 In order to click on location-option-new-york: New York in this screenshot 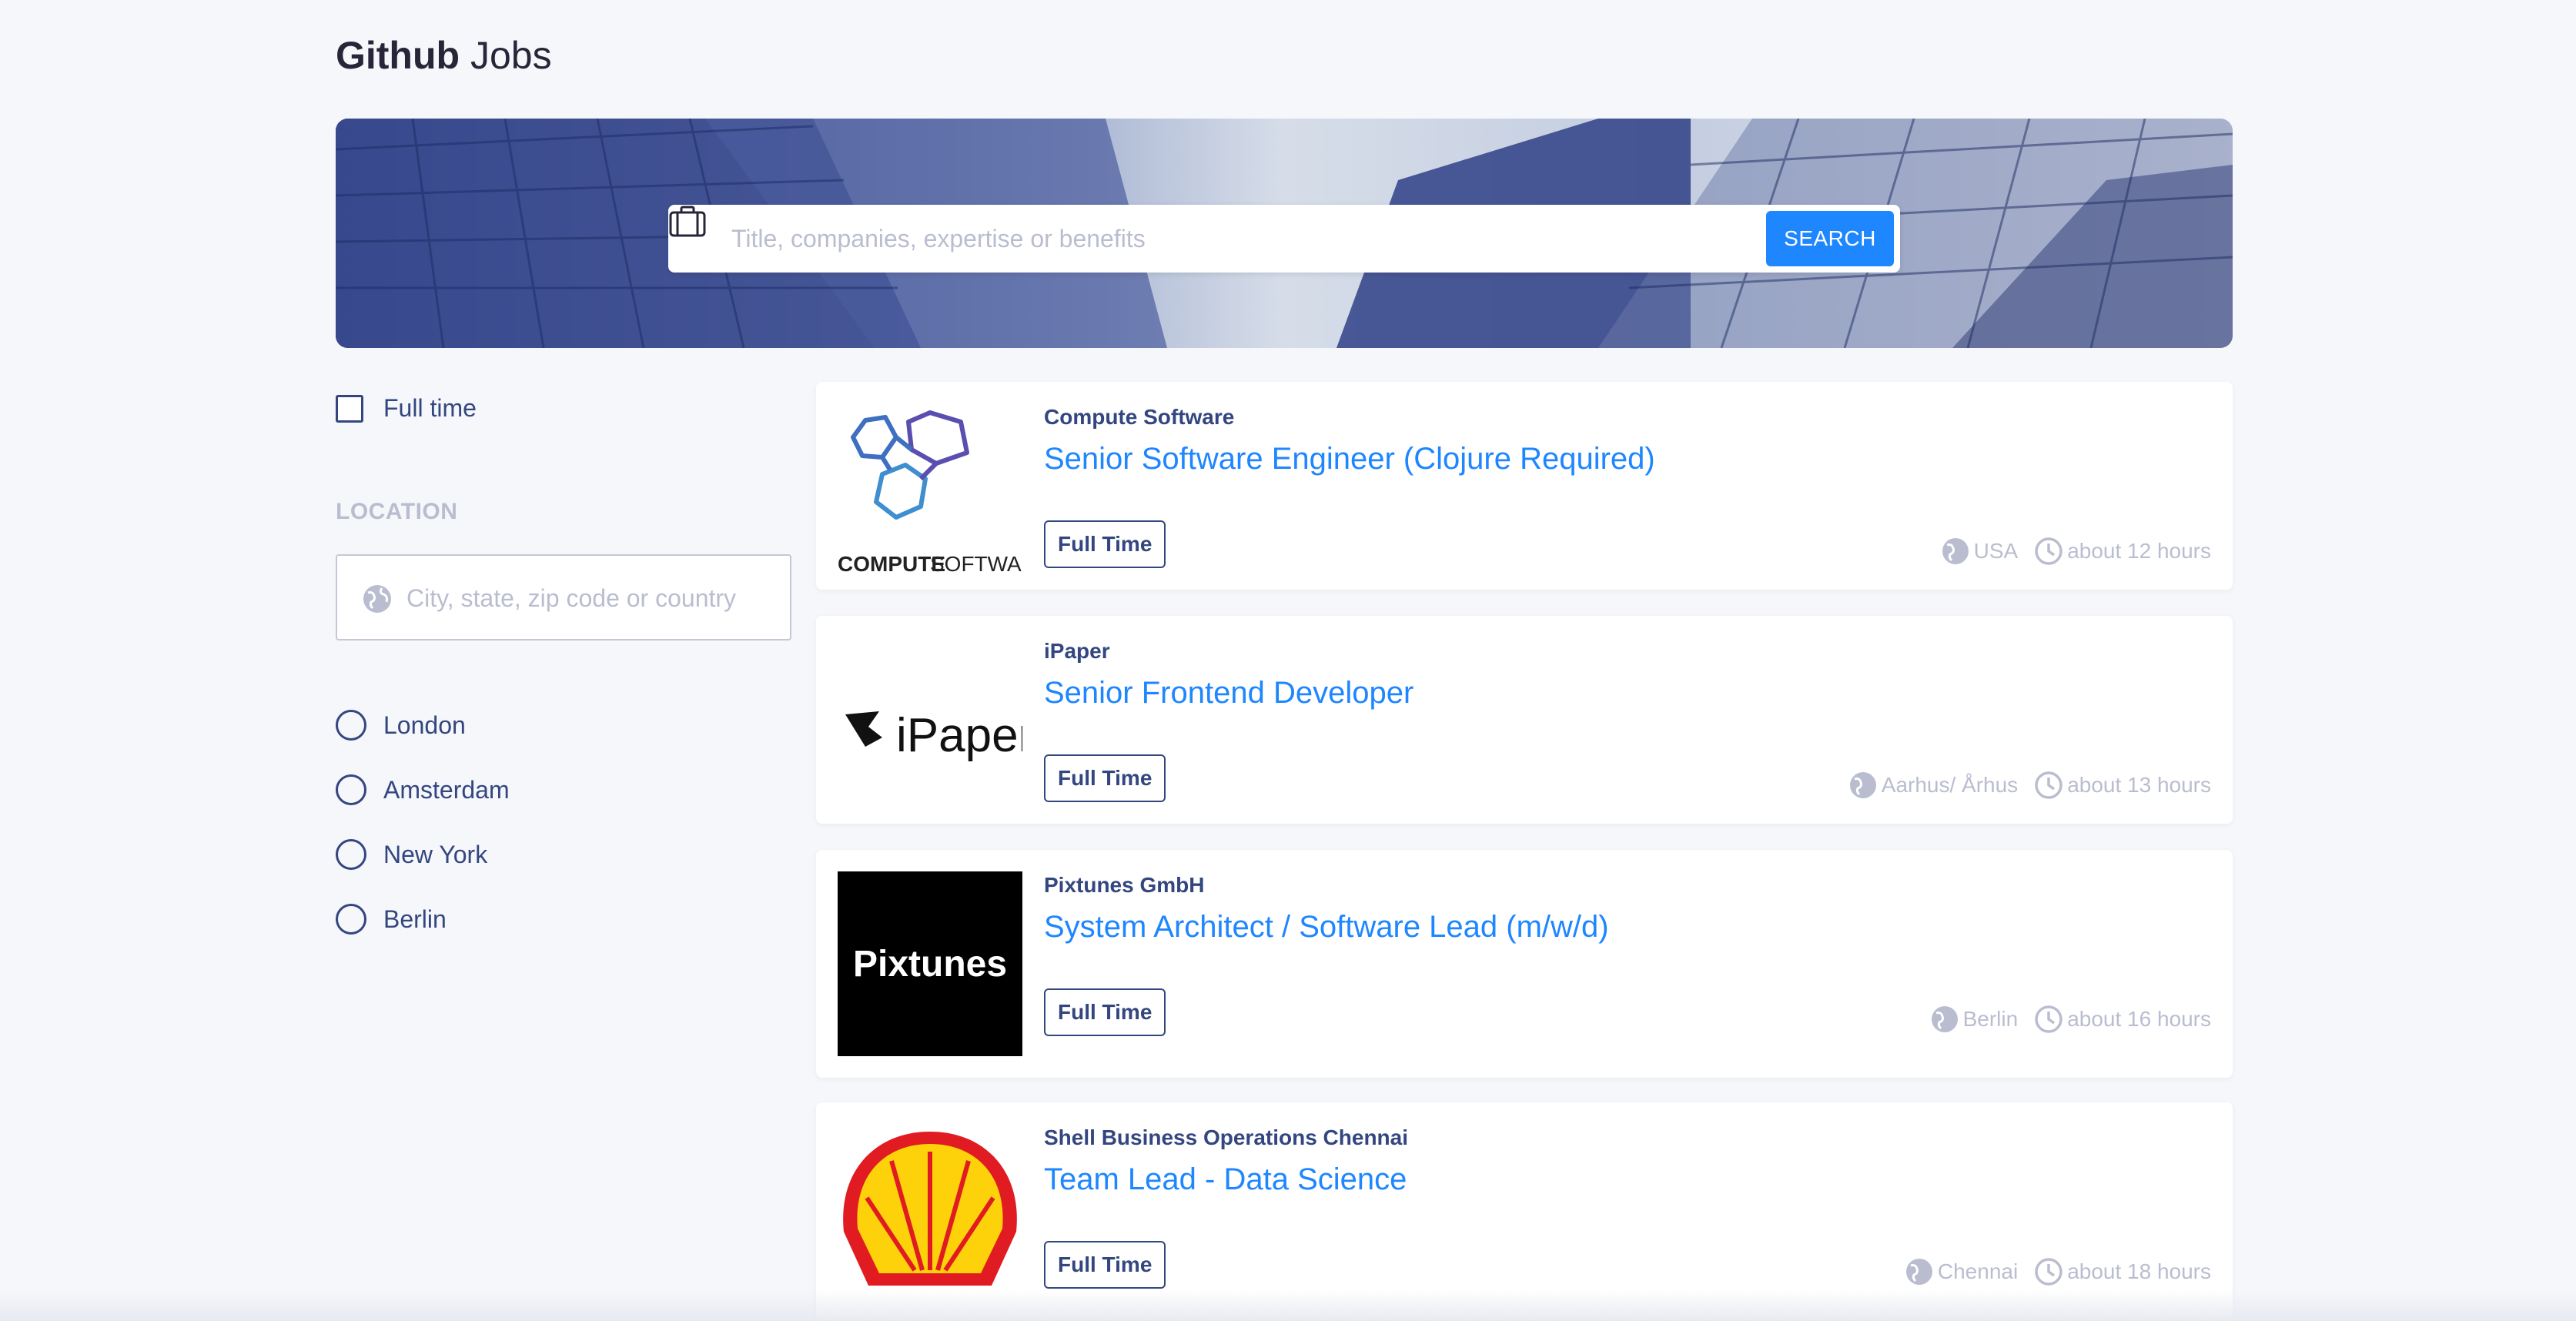, I will do `click(423, 854)`.